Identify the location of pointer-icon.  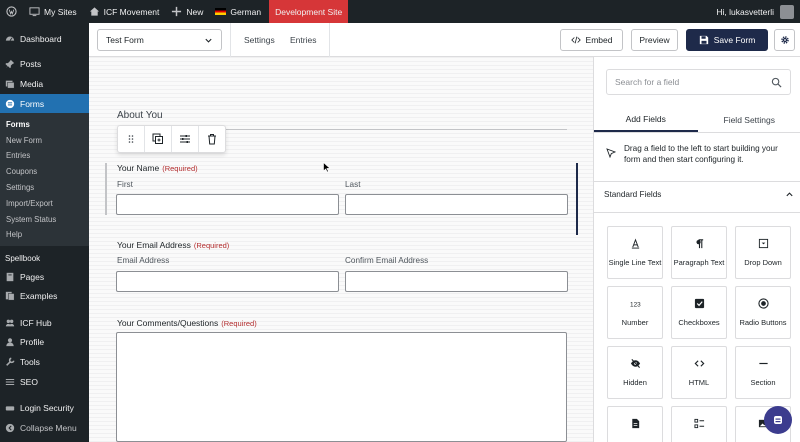
(611, 153).